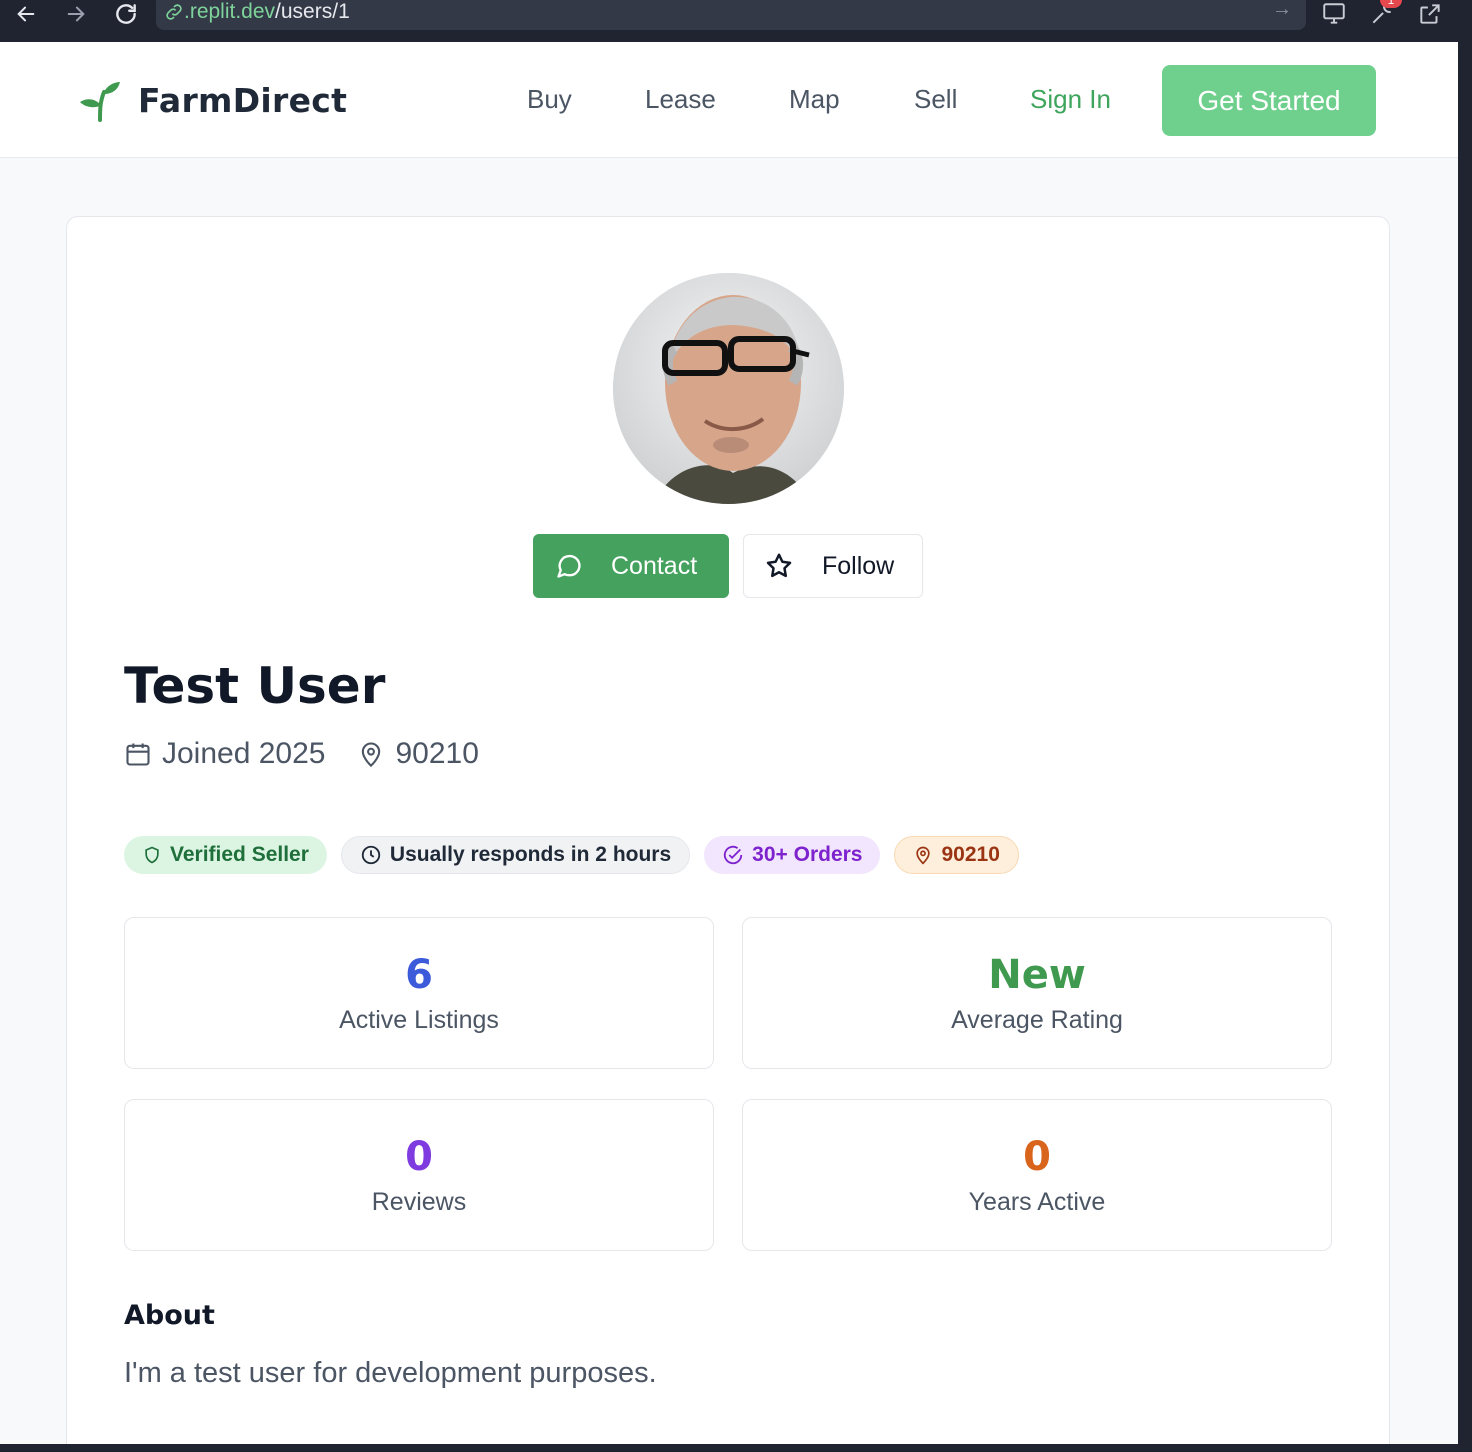 The width and height of the screenshot is (1472, 1452). Describe the element at coordinates (244, 753) in the screenshot. I see `joined-text: Joined 2025` at that location.